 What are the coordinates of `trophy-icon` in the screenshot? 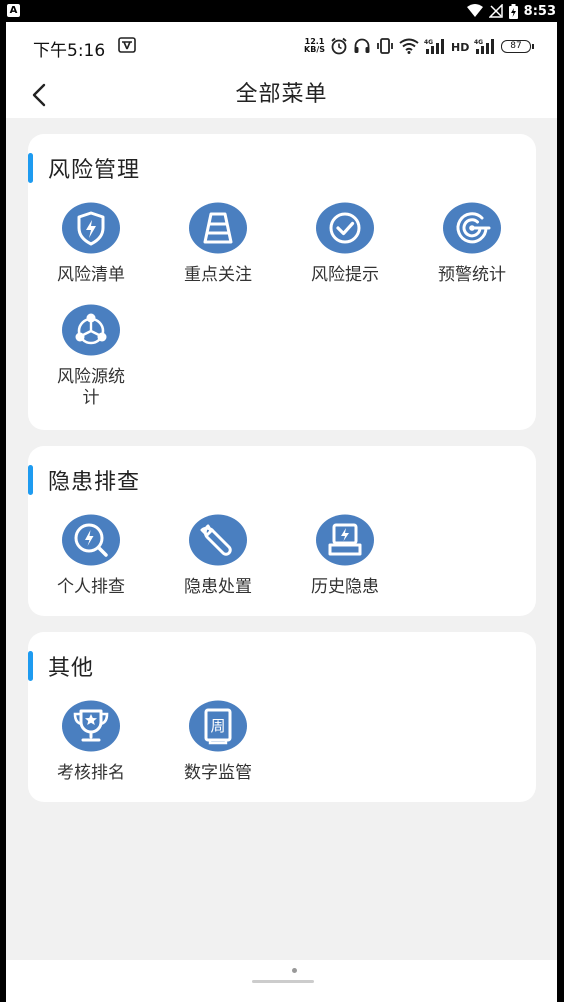 It's located at (91, 726).